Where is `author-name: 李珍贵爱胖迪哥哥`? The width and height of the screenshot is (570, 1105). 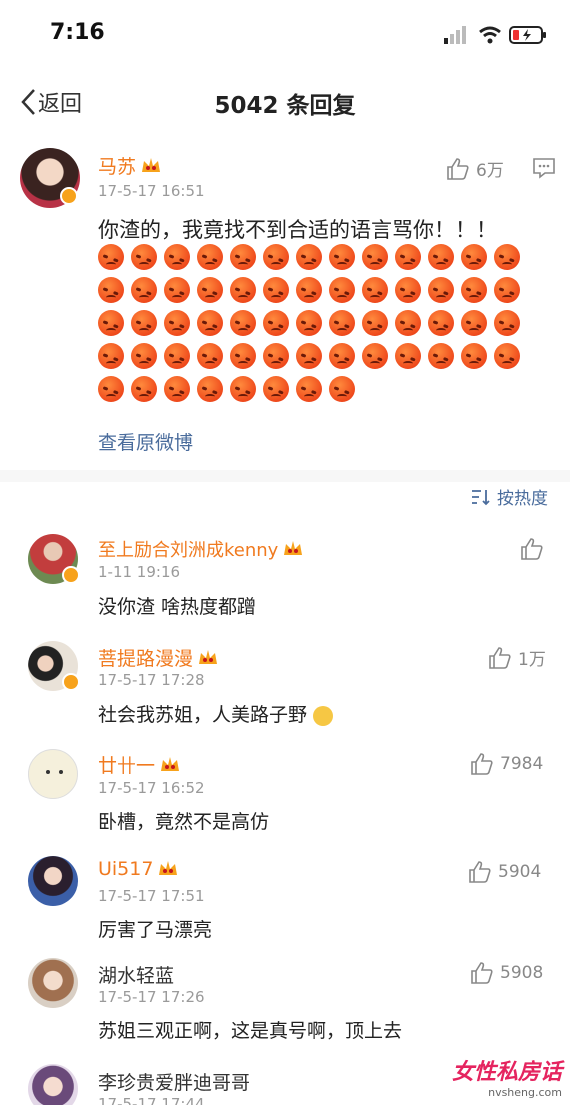 author-name: 李珍贵爱胖迪哥哥 is located at coordinates (174, 1081).